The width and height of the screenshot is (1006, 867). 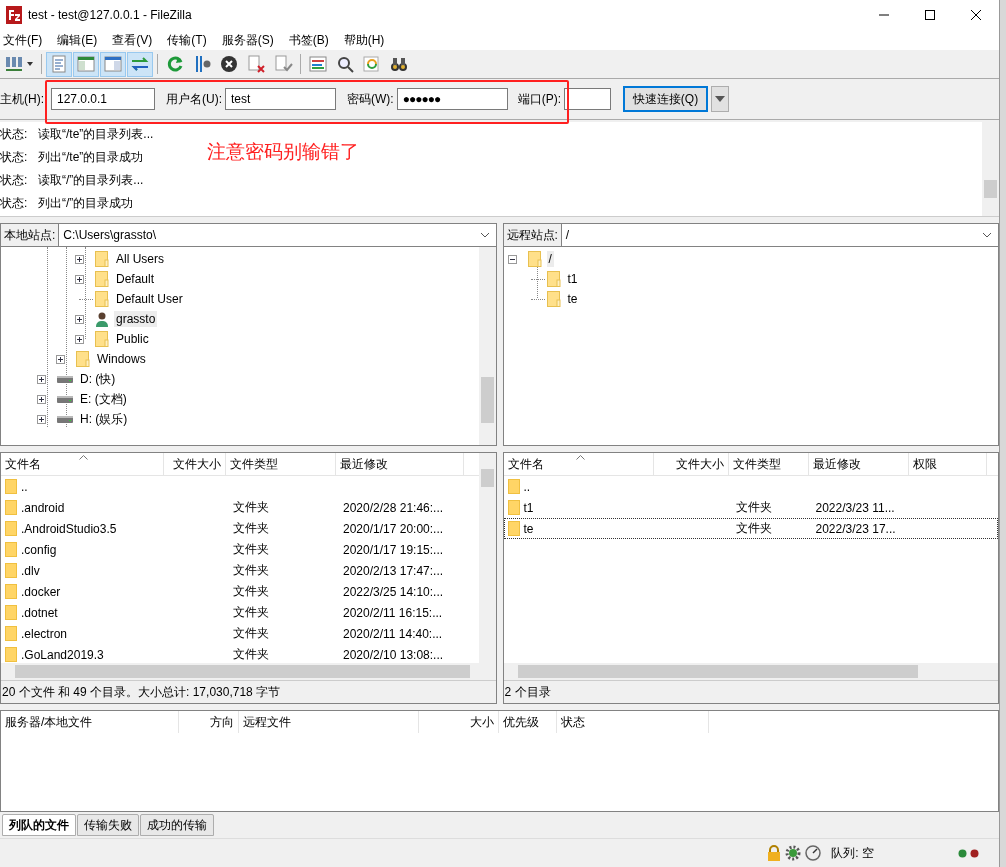 What do you see at coordinates (14, 15) in the screenshot?
I see `app-logo-icon` at bounding box center [14, 15].